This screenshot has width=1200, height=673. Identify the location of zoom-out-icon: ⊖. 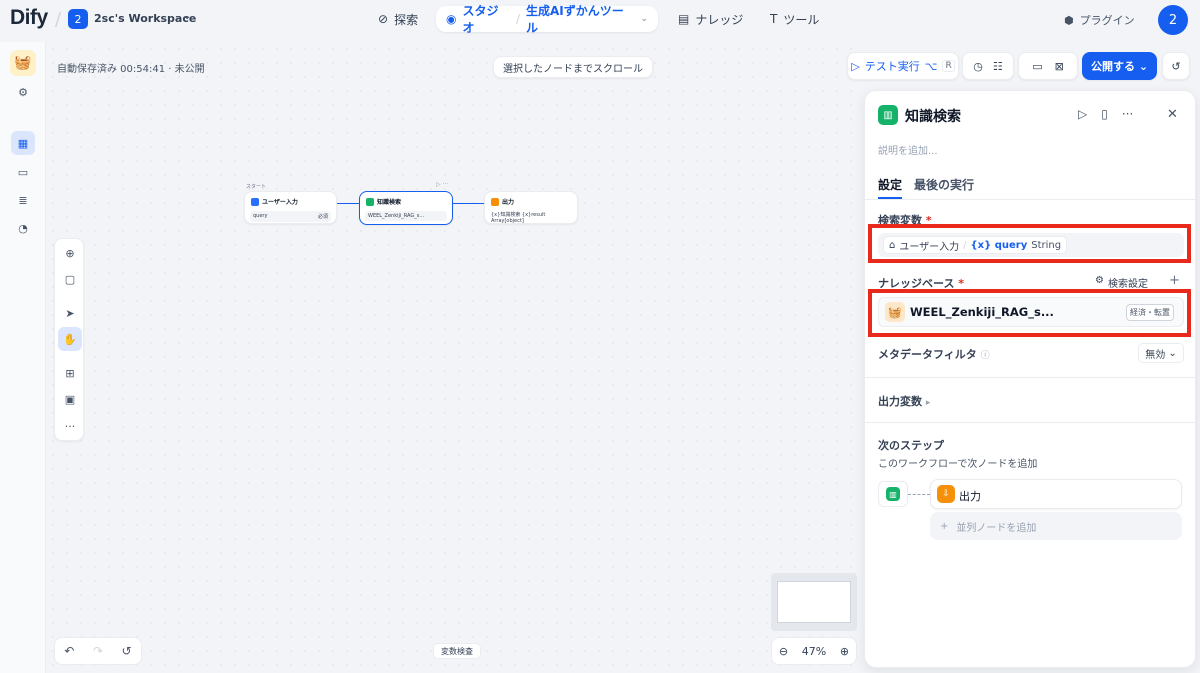
(783, 651).